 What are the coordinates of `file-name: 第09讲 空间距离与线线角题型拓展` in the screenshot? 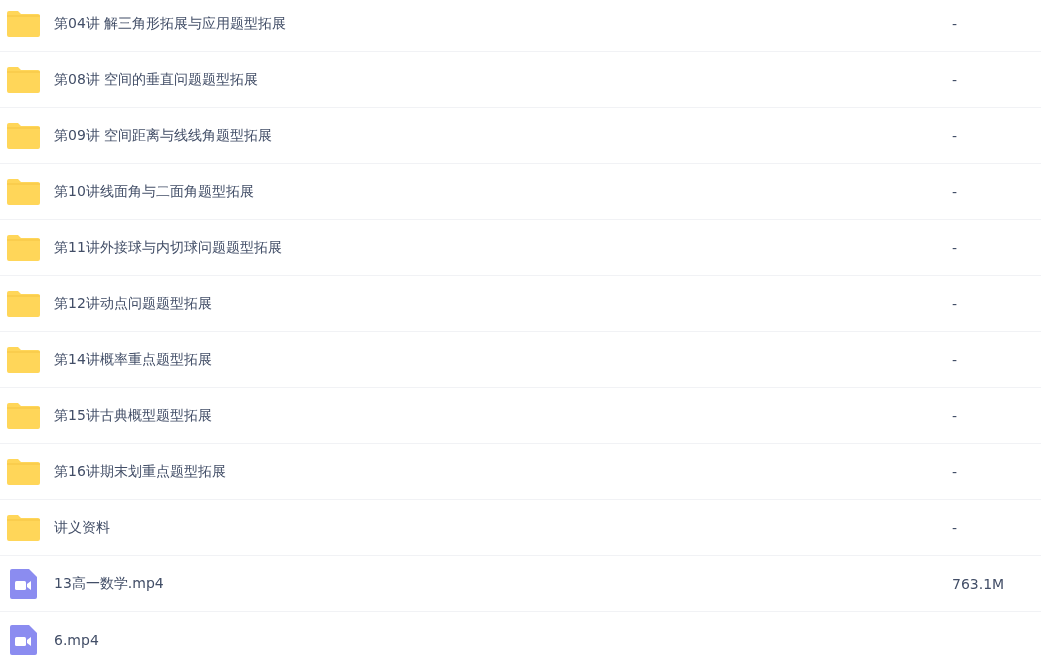 It's located at (503, 135).